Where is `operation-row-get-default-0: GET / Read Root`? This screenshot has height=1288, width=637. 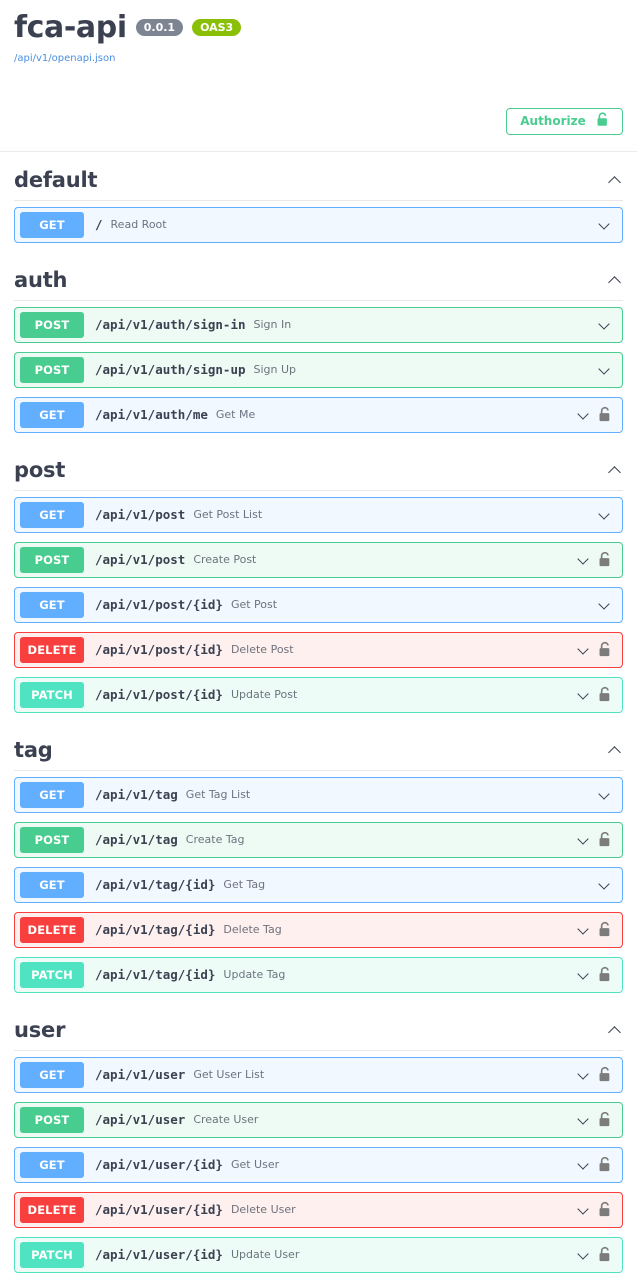
operation-row-get-default-0: GET / Read Root is located at coordinates (318, 224).